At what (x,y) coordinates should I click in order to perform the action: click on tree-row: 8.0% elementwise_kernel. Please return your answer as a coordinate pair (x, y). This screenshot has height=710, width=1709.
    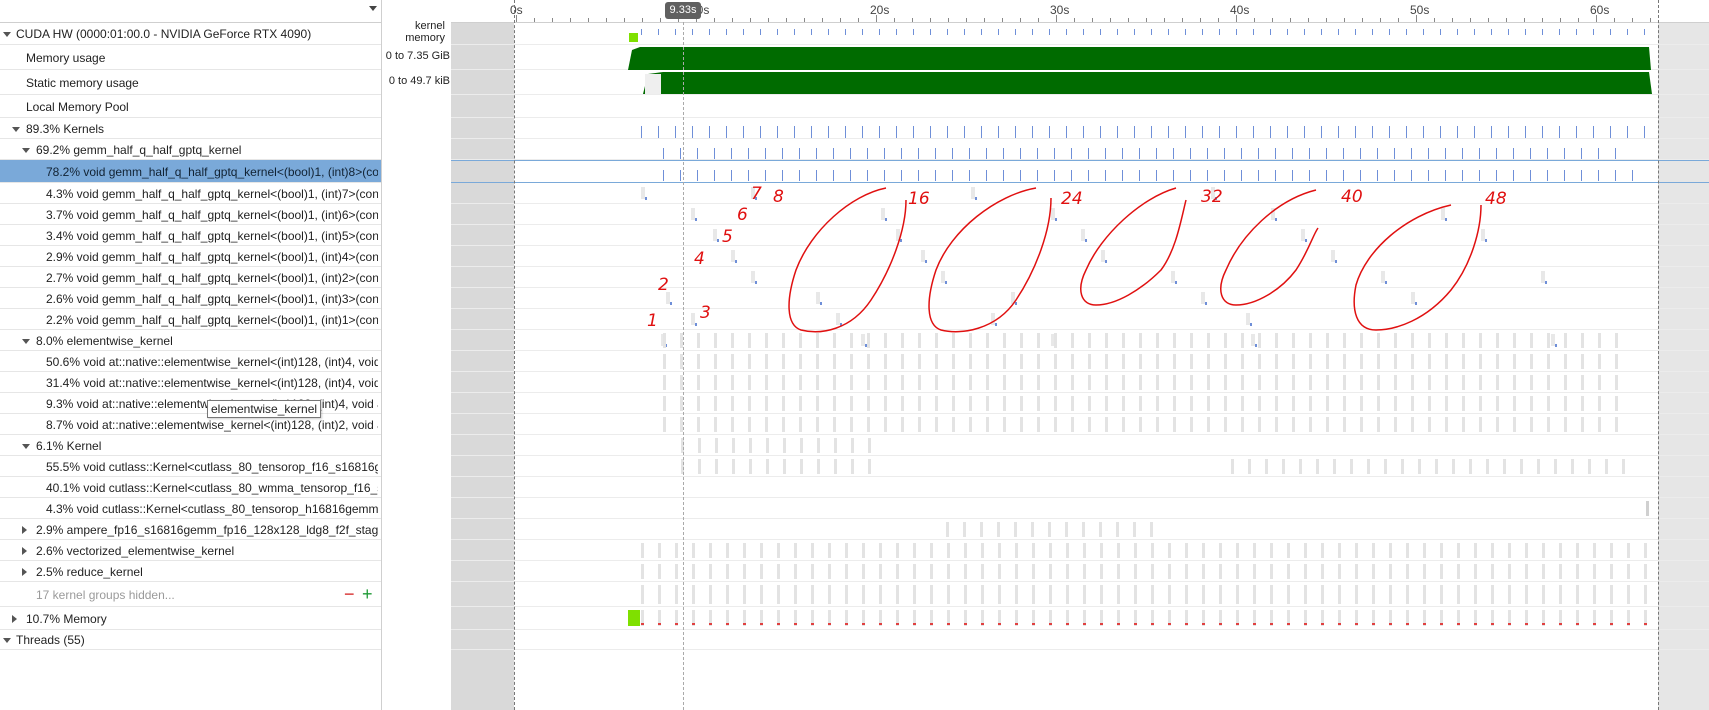
    Looking at the image, I should click on (190, 340).